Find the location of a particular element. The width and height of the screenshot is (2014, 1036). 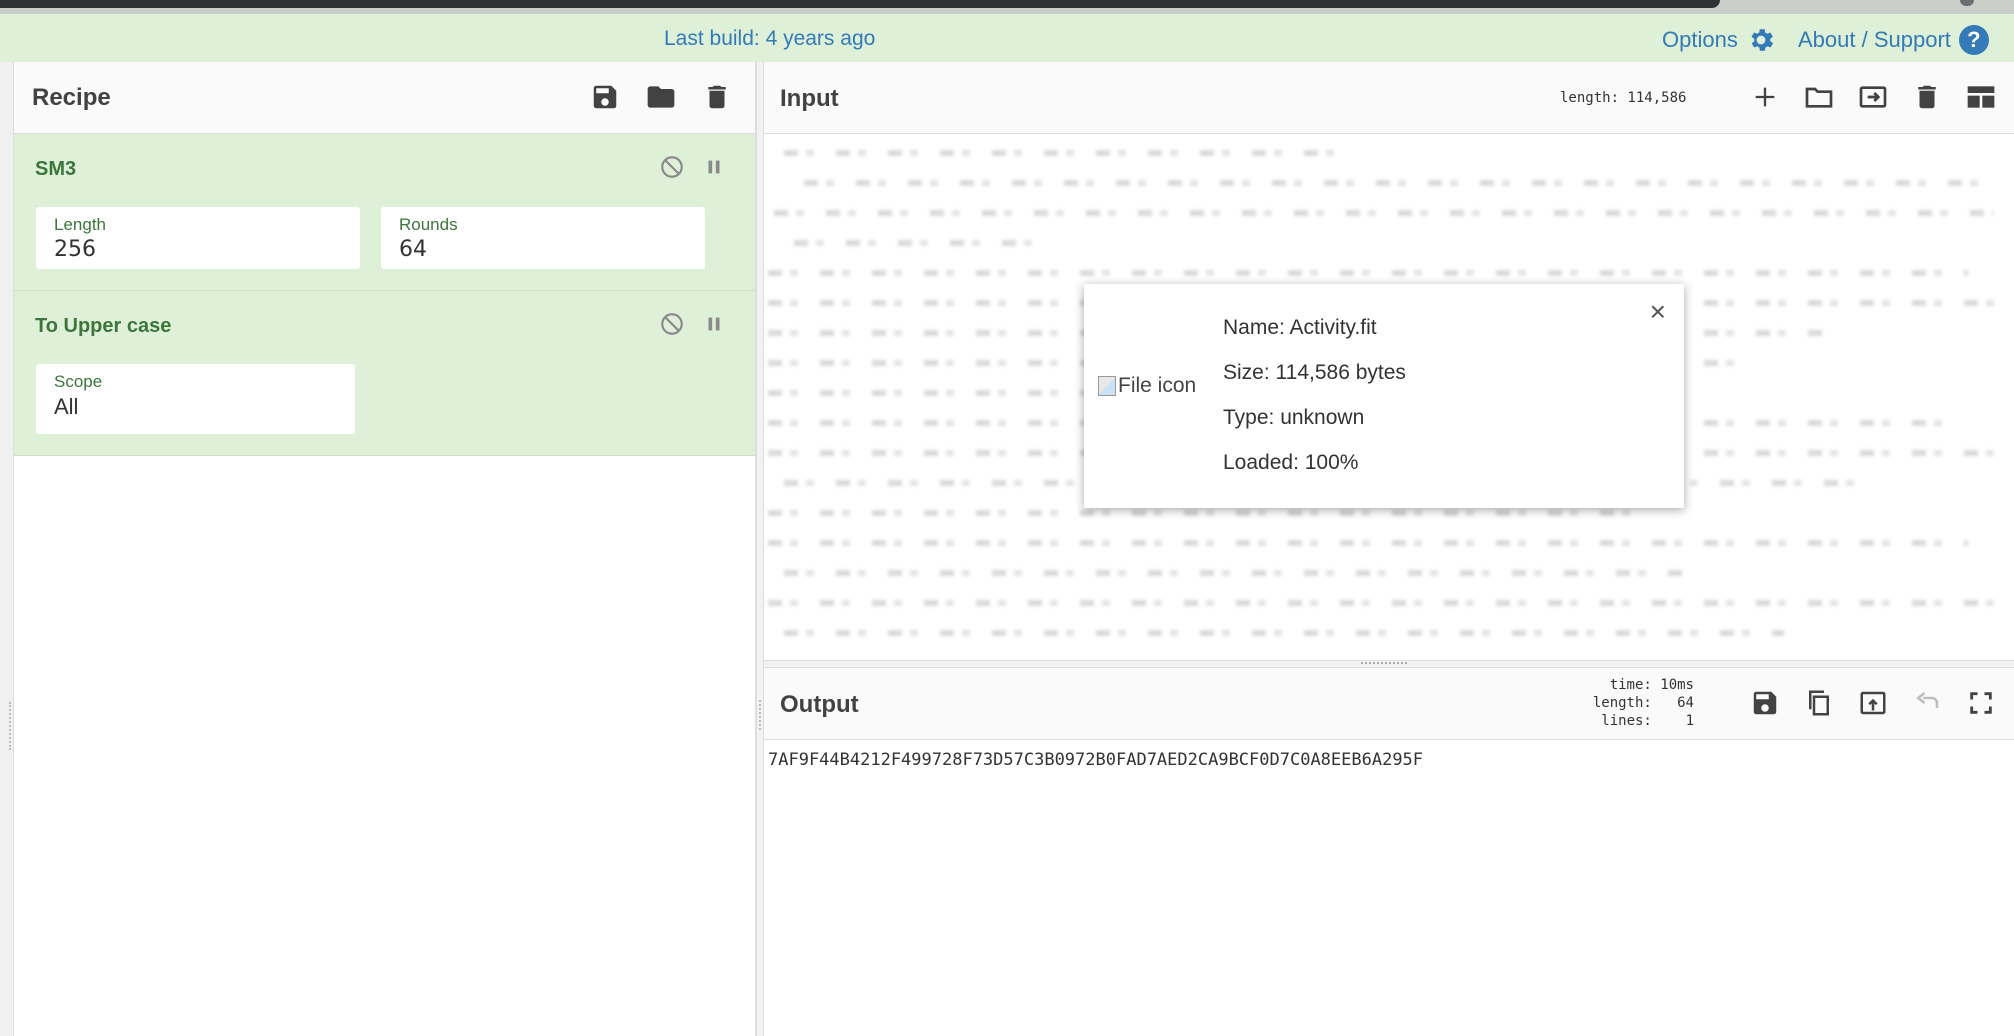

replace-input-button is located at coordinates (1873, 703).